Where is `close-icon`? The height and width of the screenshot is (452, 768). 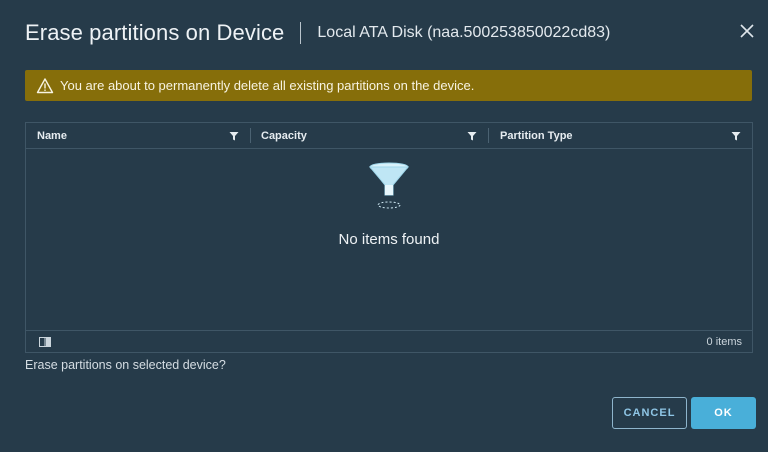 close-icon is located at coordinates (747, 31).